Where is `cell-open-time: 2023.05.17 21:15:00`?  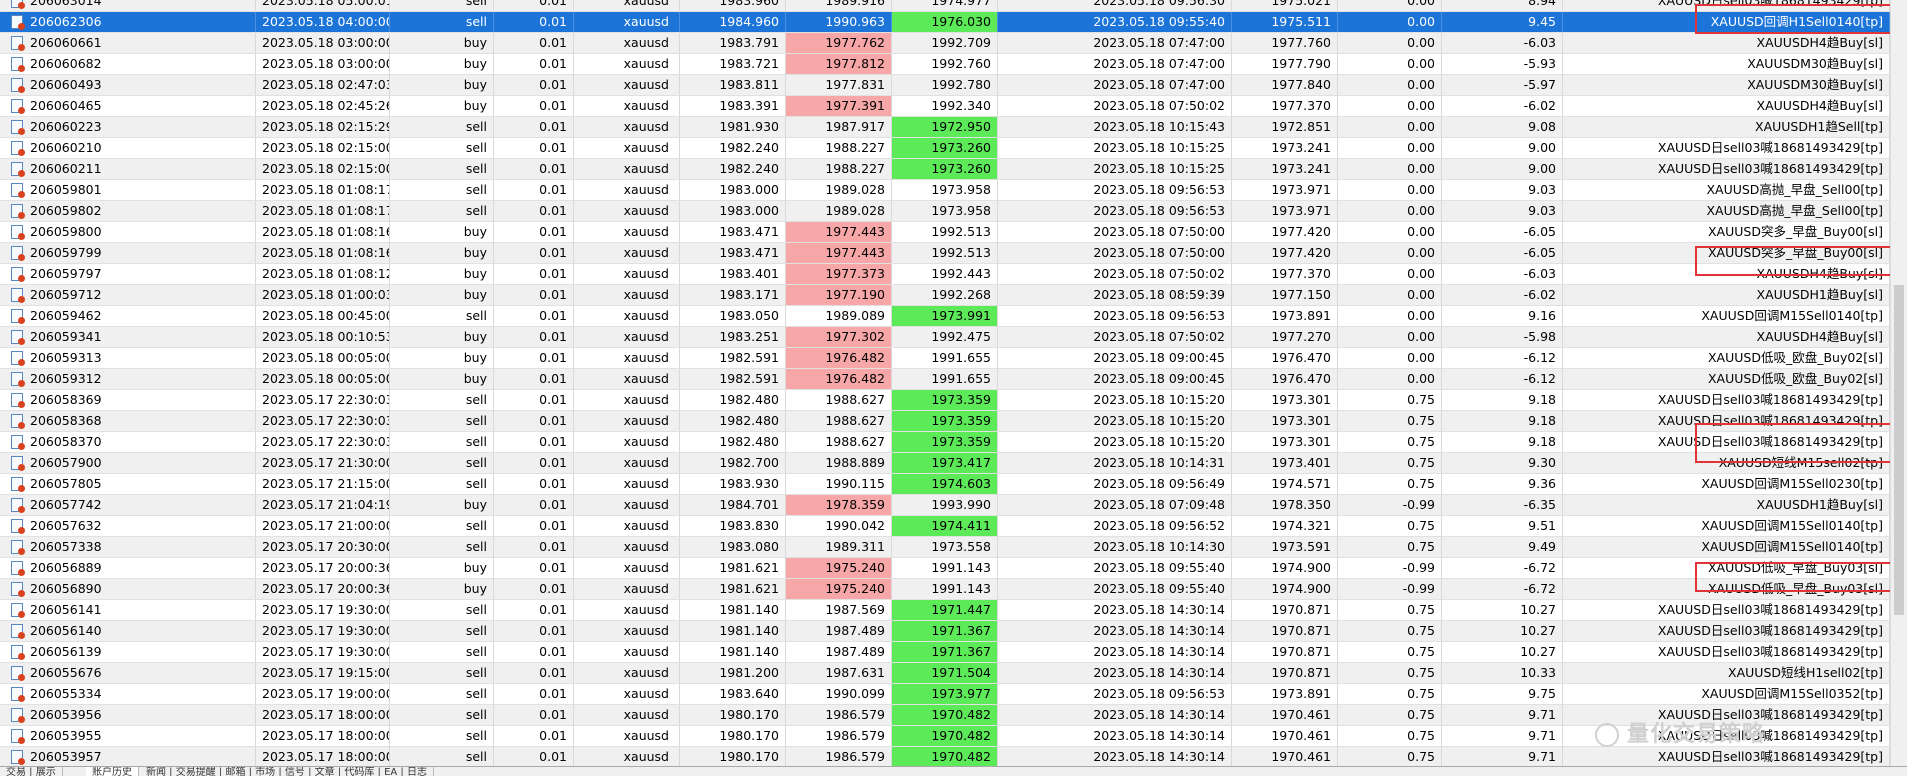 cell-open-time: 2023.05.17 21:15:00 is located at coordinates (323, 484).